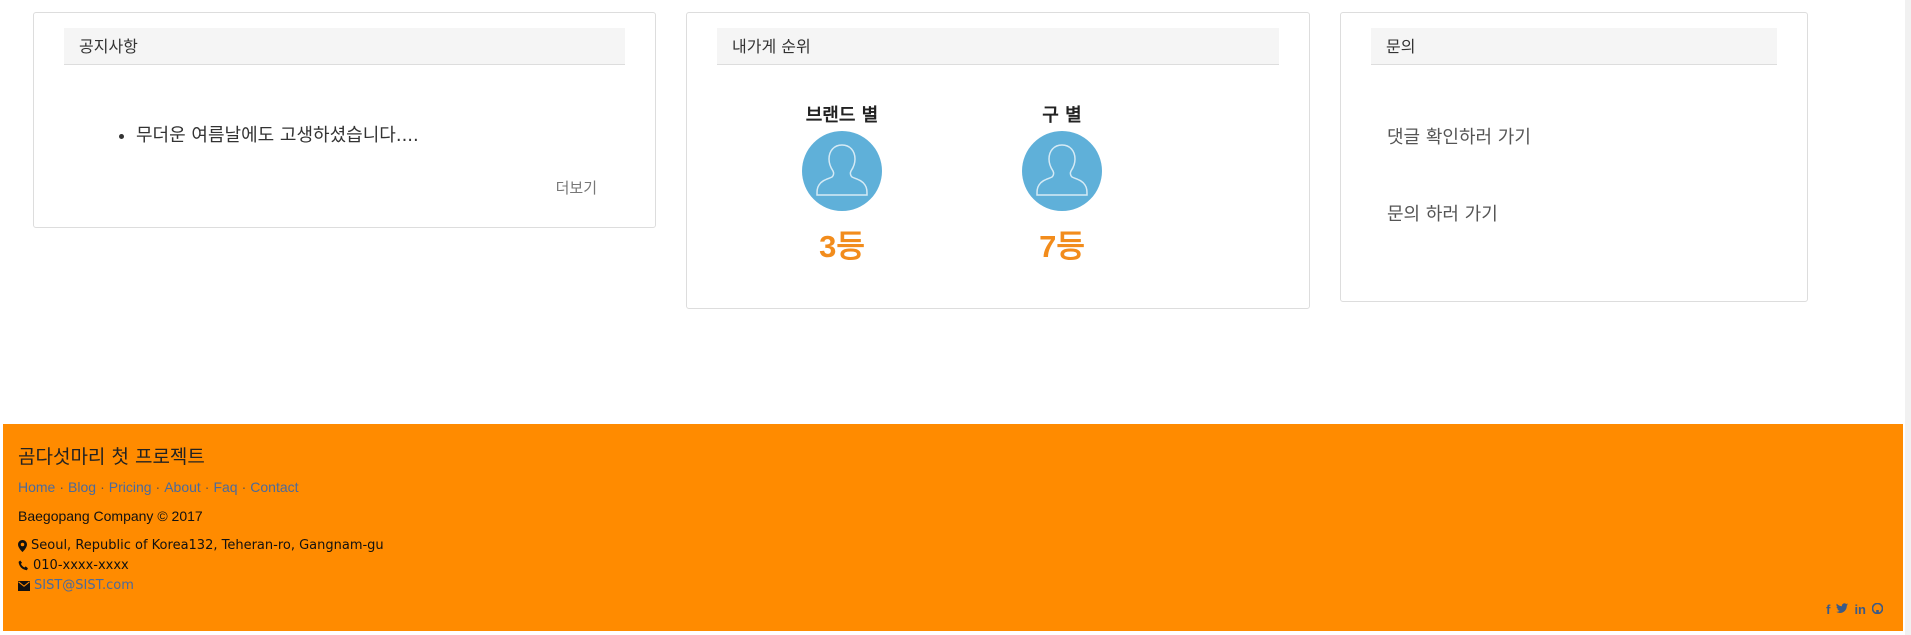  Describe the element at coordinates (225, 487) in the screenshot. I see `footer-link-faq: Faq` at that location.